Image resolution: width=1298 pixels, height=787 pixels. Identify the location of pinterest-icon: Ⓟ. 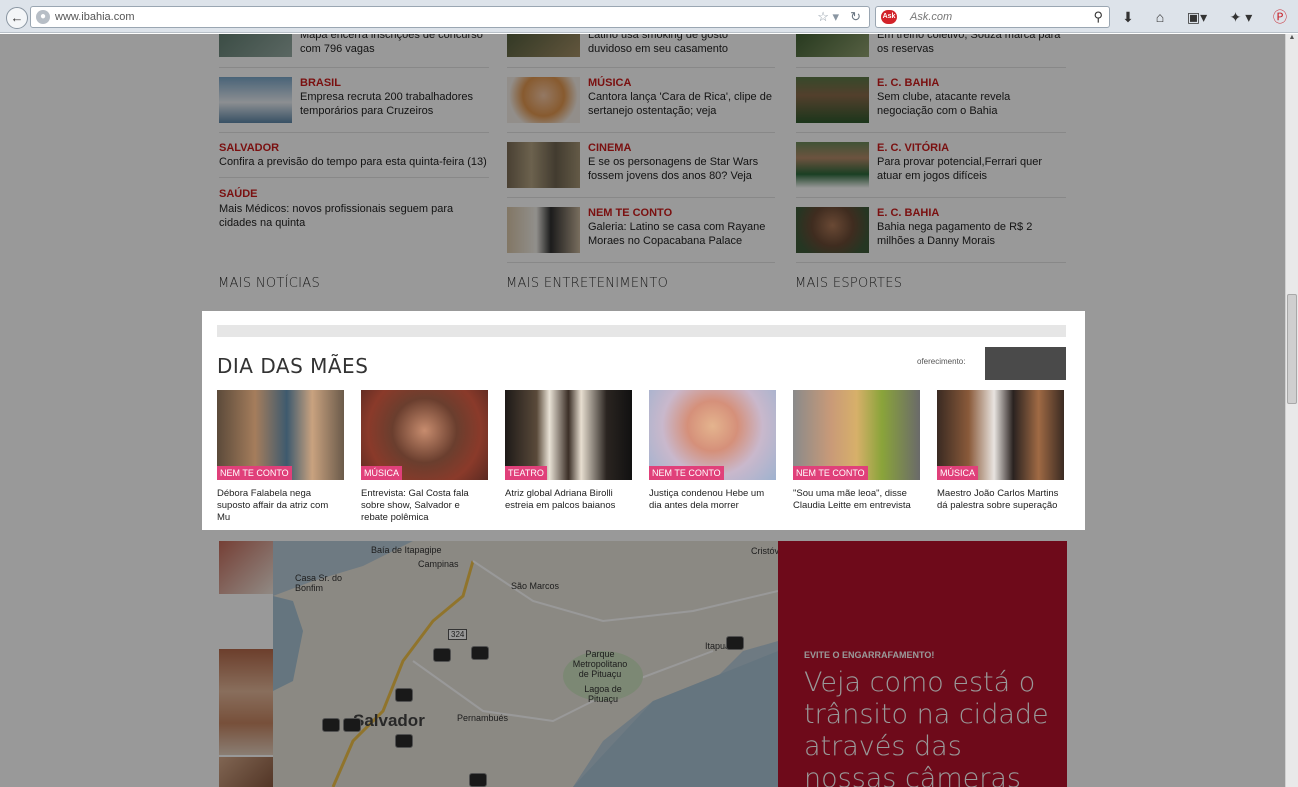
(1280, 17).